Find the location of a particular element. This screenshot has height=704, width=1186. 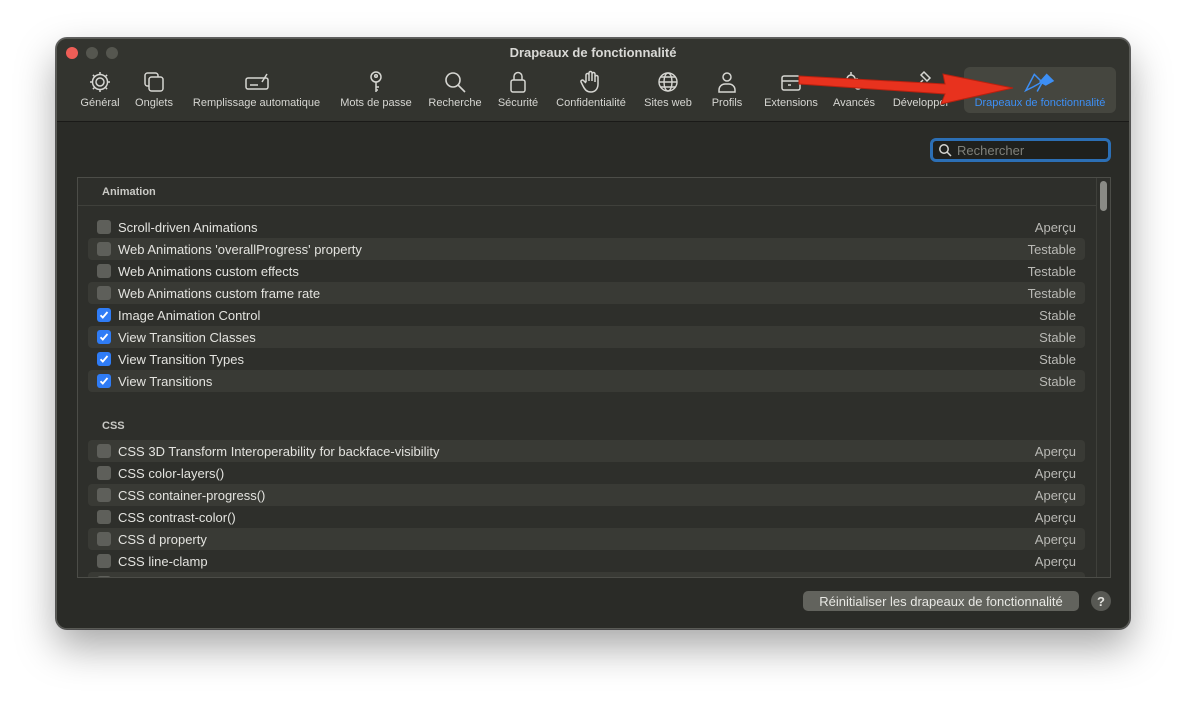

preferences-toolbar: Général Onglets Remplissage automatique is located at coordinates (593, 91).